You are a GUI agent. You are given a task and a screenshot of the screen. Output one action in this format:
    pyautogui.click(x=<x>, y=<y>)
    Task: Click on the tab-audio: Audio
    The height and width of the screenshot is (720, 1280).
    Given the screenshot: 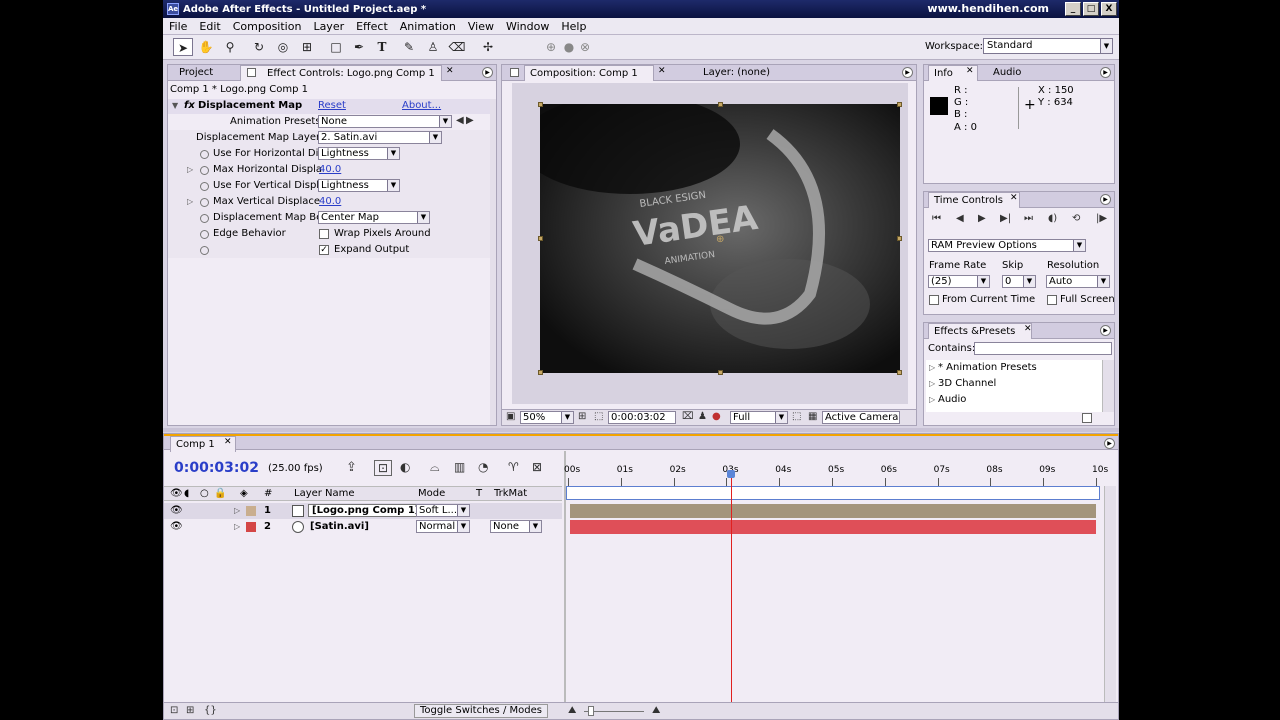 What is the action you would take?
    pyautogui.click(x=1007, y=73)
    